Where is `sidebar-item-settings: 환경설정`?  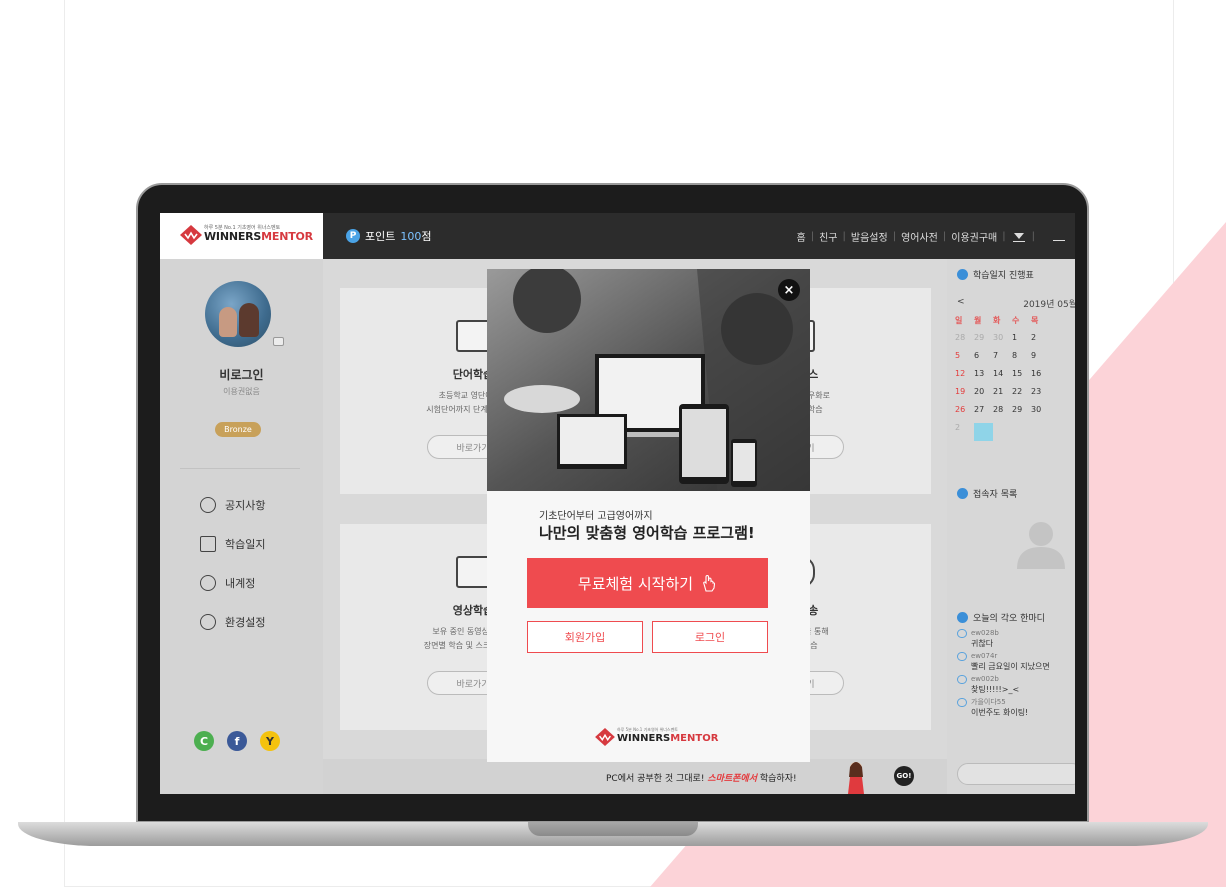 sidebar-item-settings: 환경설정 is located at coordinates (232, 622).